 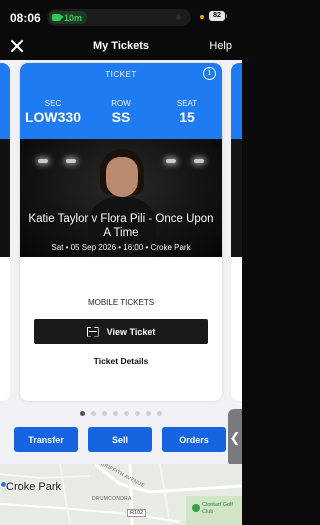 I want to click on previous-ticket-peek, so click(x=7, y=232).